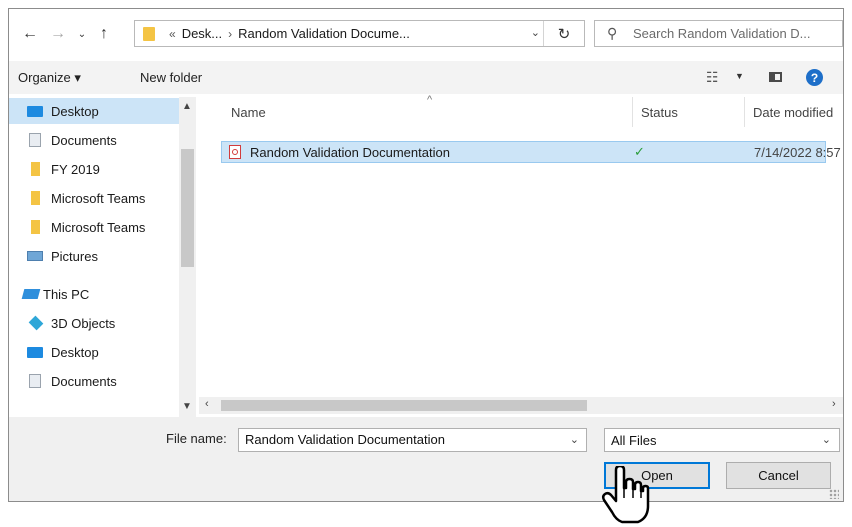 The width and height of the screenshot is (852, 527). I want to click on search-box: ⚲, so click(718, 33).